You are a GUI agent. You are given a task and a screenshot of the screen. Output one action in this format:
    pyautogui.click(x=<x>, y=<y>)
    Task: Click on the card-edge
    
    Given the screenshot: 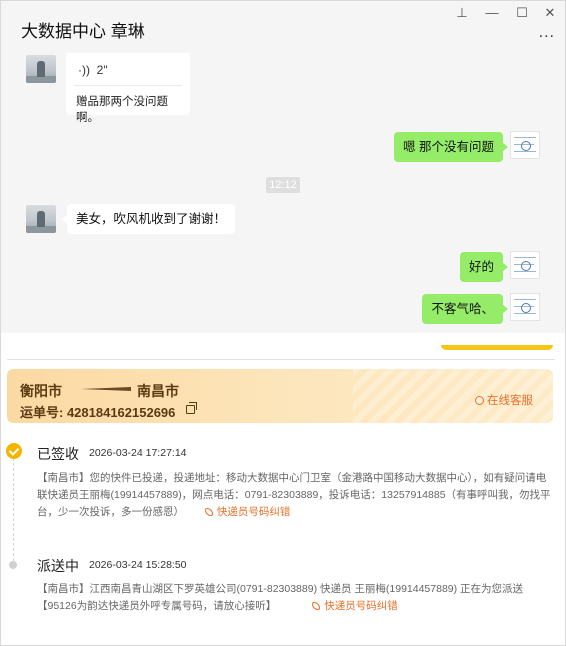 What is the action you would take?
    pyautogui.click(x=497, y=347)
    